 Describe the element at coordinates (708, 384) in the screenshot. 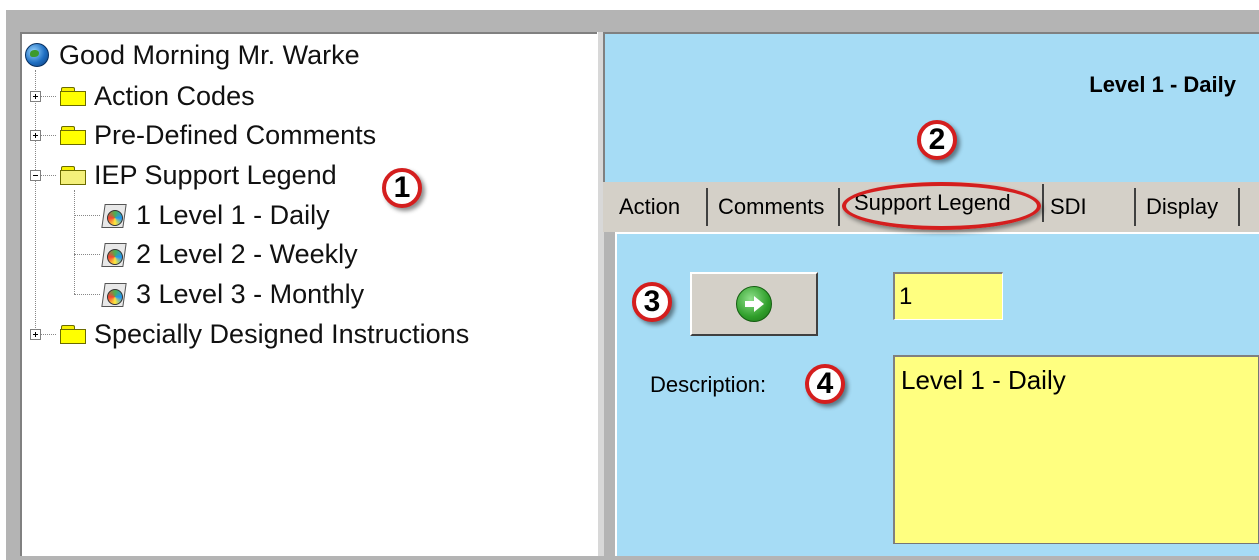

I see `description-label: Description:` at that location.